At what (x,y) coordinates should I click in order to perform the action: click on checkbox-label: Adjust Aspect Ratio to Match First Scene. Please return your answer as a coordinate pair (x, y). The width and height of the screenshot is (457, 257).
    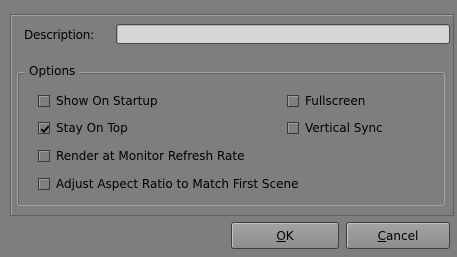
    Looking at the image, I should click on (177, 184).